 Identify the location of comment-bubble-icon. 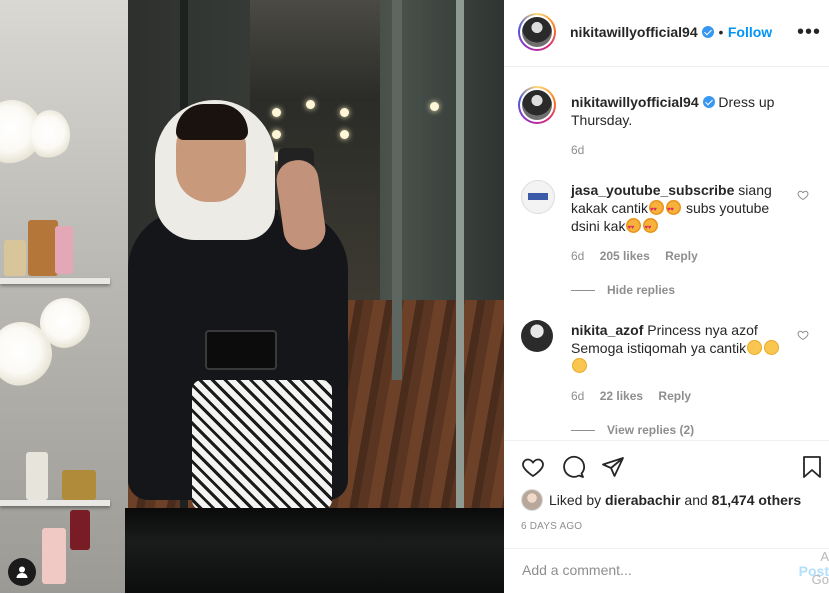
(573, 467).